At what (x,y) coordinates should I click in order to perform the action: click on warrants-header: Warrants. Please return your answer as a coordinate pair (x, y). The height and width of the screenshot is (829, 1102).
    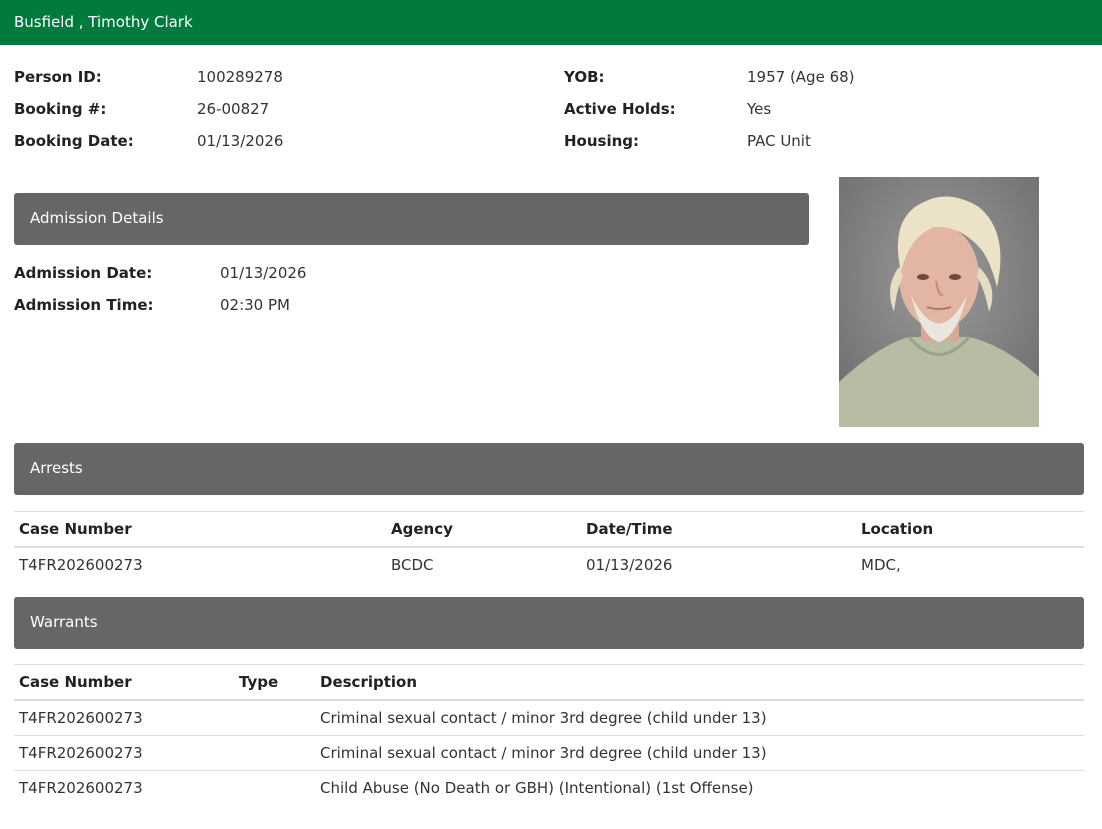
    Looking at the image, I should click on (549, 623).